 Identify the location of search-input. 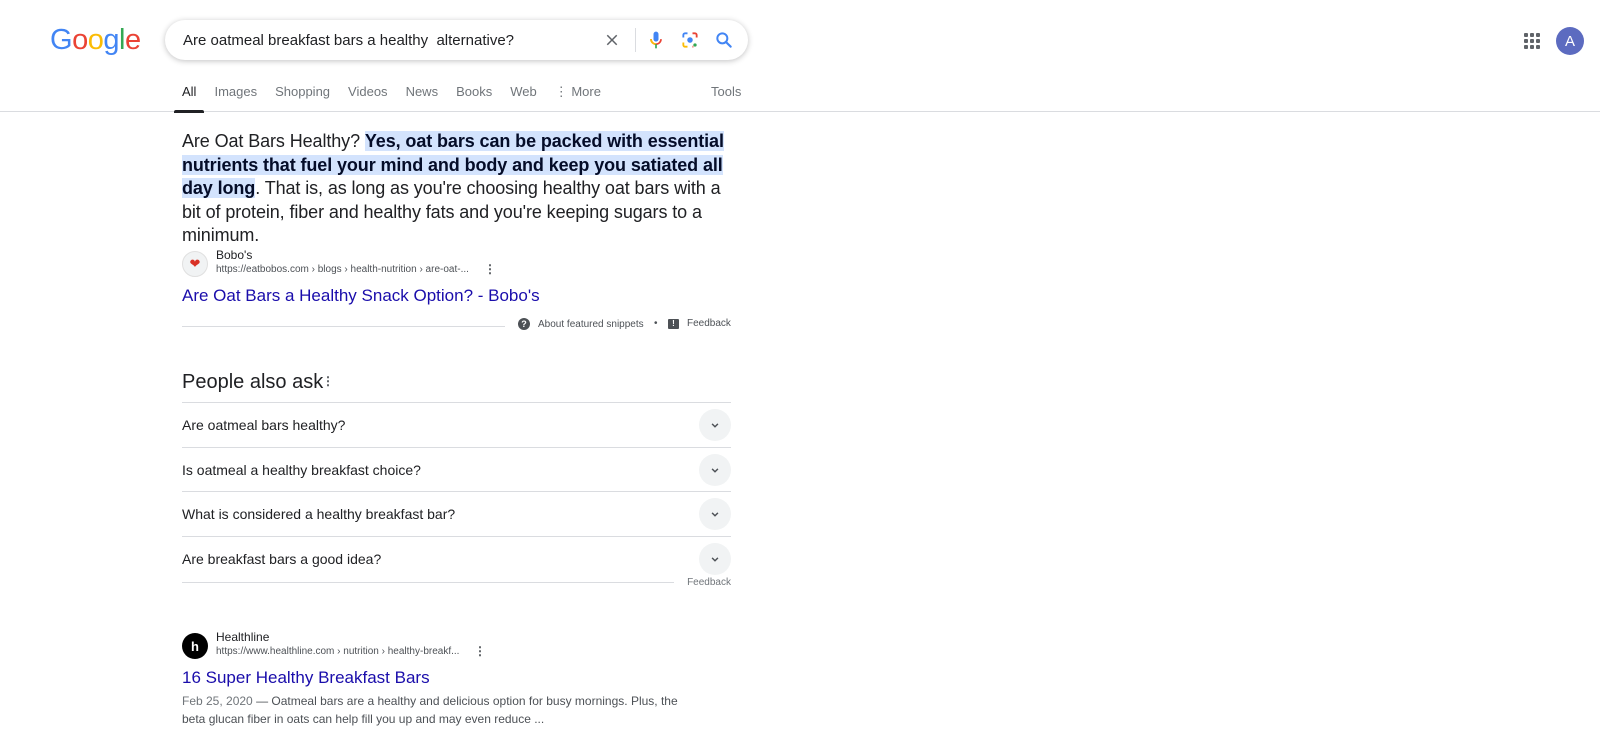
(383, 40).